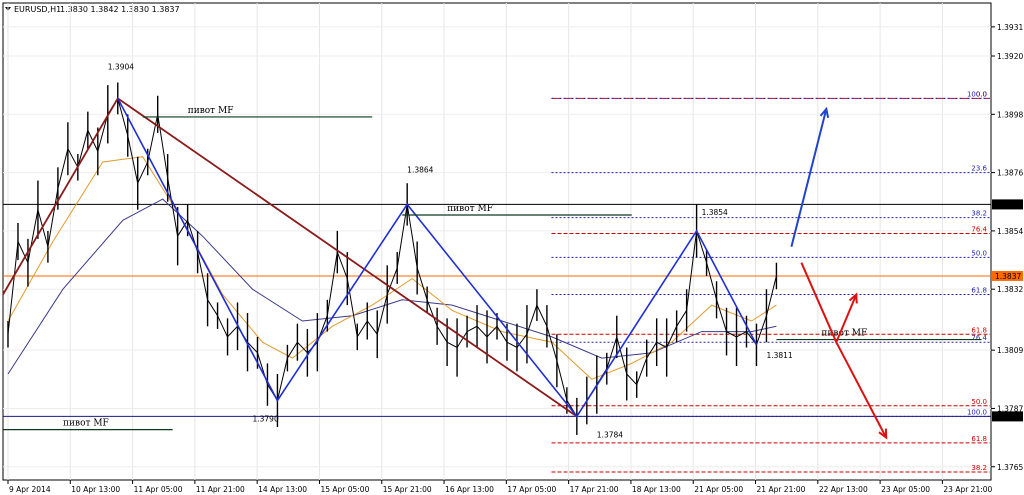 The height and width of the screenshot is (495, 1024). Describe the element at coordinates (715, 212) in the screenshot. I see `price-annotation: 1.3854` at that location.